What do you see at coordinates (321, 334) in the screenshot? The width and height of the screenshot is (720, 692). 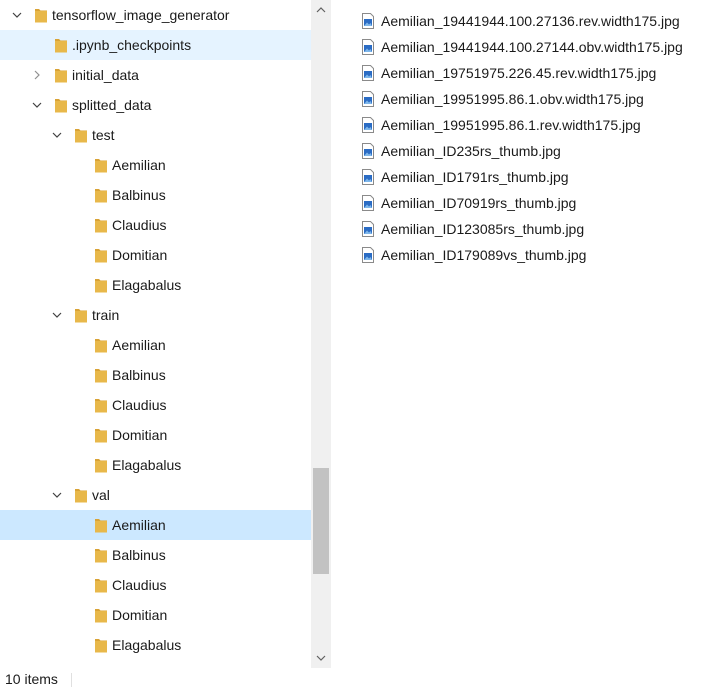 I see `nav-scrollbar` at bounding box center [321, 334].